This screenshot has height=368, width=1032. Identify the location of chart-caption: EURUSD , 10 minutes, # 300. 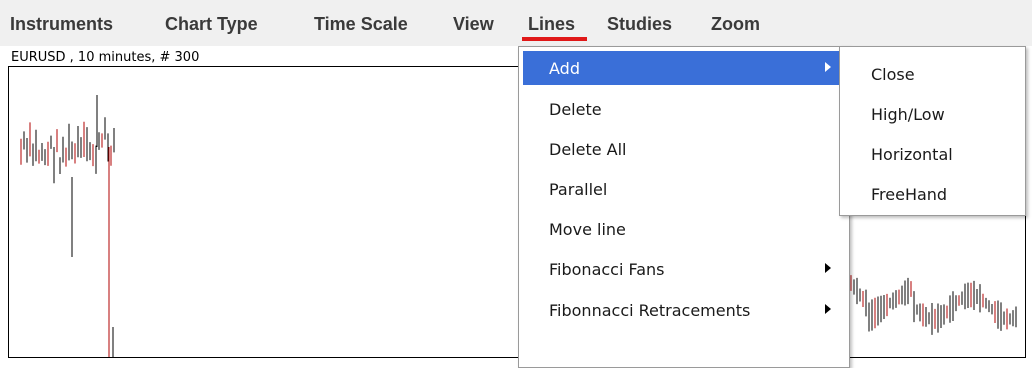
(105, 57).